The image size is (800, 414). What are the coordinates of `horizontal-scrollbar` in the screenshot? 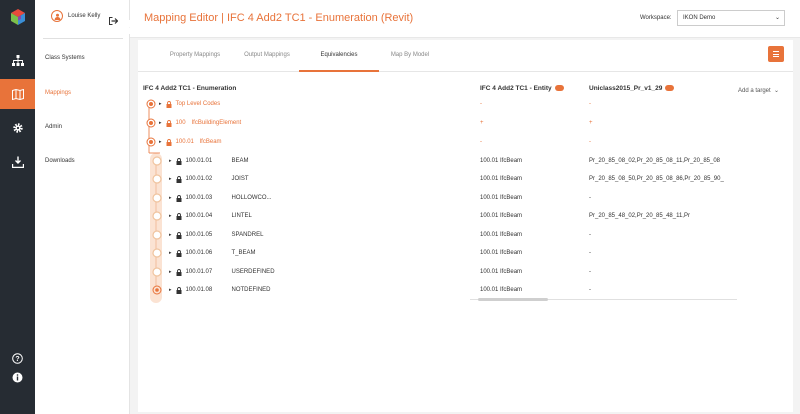 It's located at (603, 299).